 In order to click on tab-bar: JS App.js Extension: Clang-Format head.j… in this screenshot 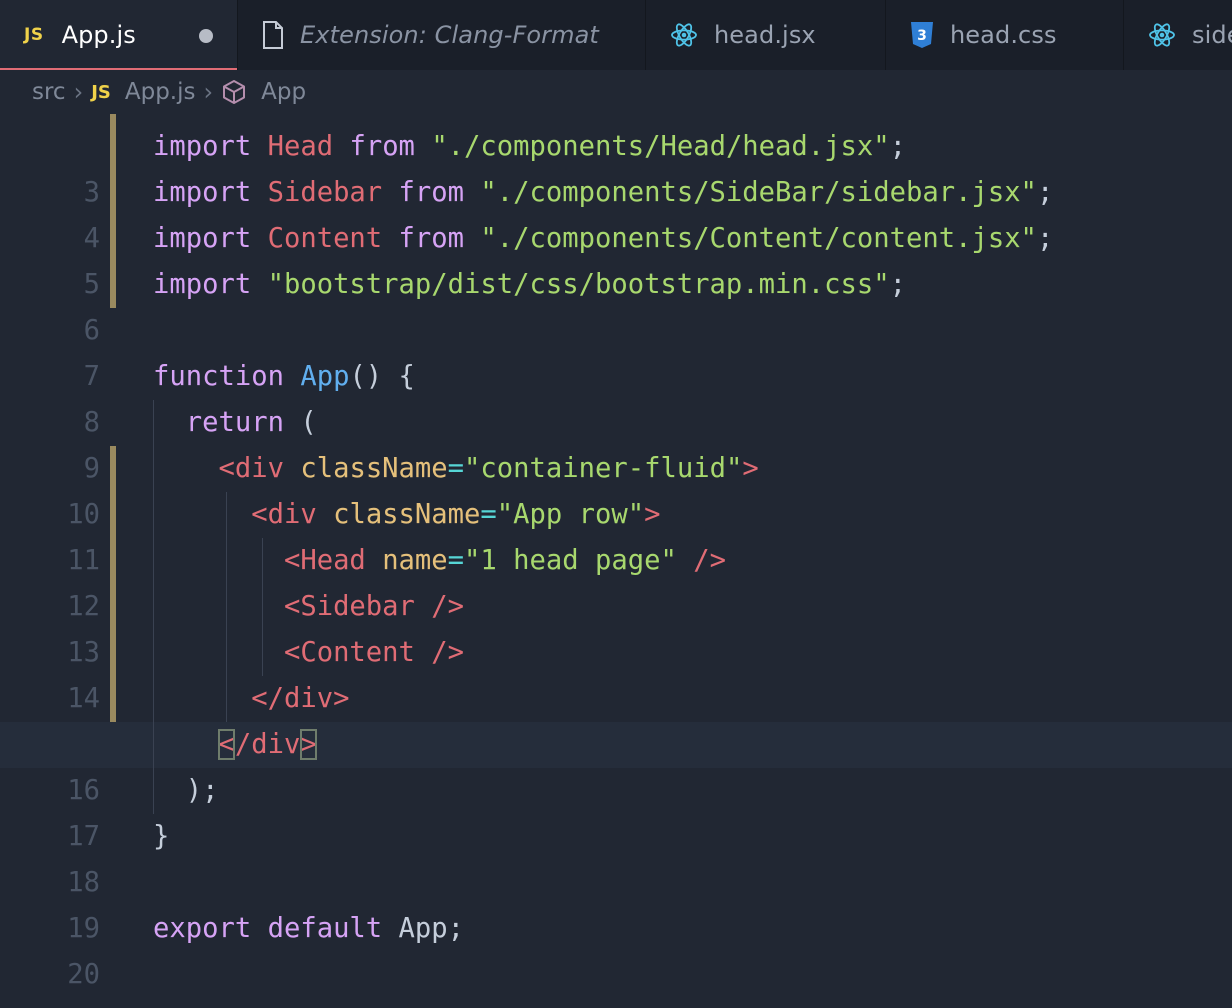, I will do `click(616, 35)`.